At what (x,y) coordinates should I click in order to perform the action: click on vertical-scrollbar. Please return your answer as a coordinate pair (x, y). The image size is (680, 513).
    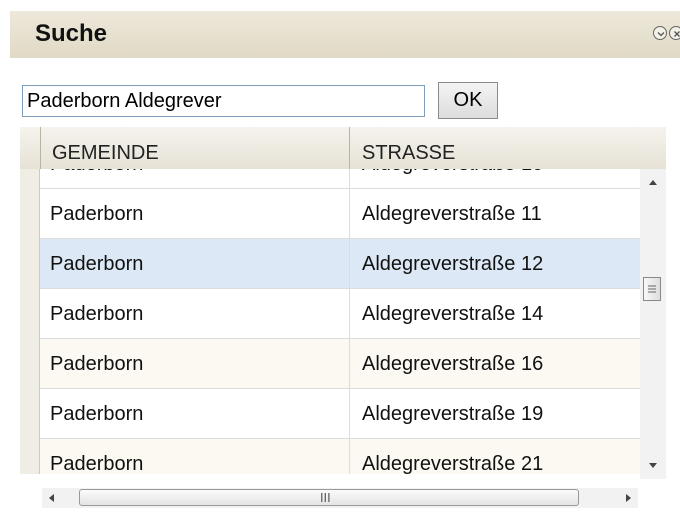
    Looking at the image, I should click on (653, 324).